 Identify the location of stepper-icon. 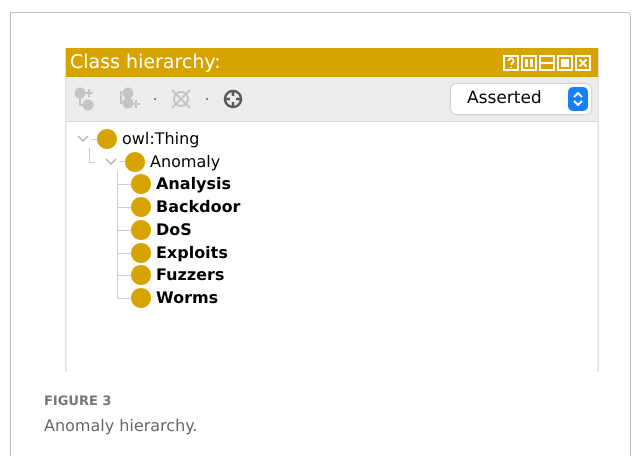
(578, 99).